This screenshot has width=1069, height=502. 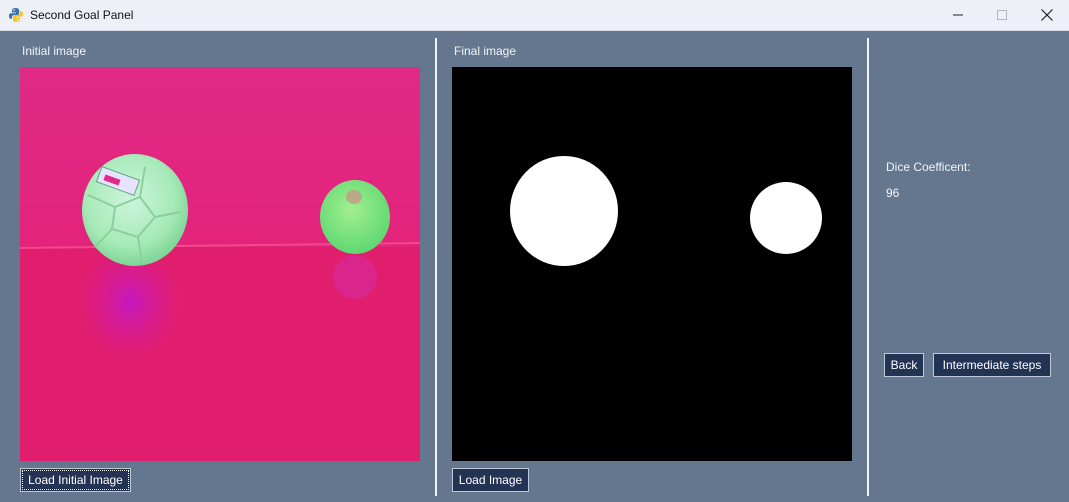 What do you see at coordinates (16, 15) in the screenshot?
I see `python-app-icon` at bounding box center [16, 15].